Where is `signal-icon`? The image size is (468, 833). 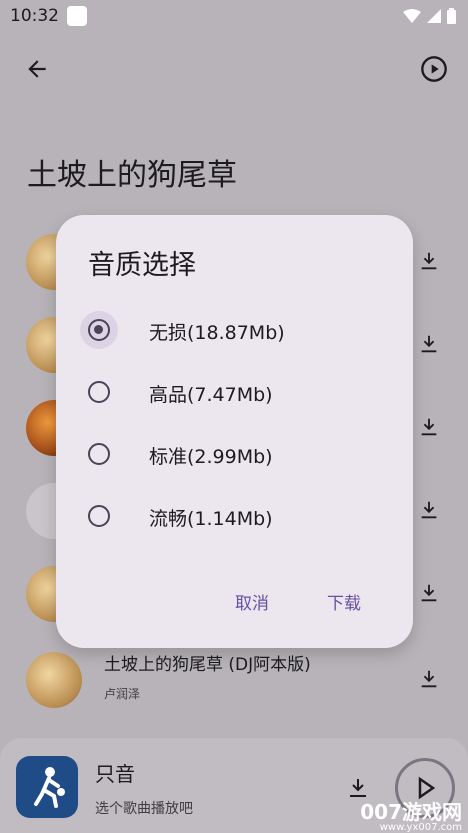 signal-icon is located at coordinates (434, 16).